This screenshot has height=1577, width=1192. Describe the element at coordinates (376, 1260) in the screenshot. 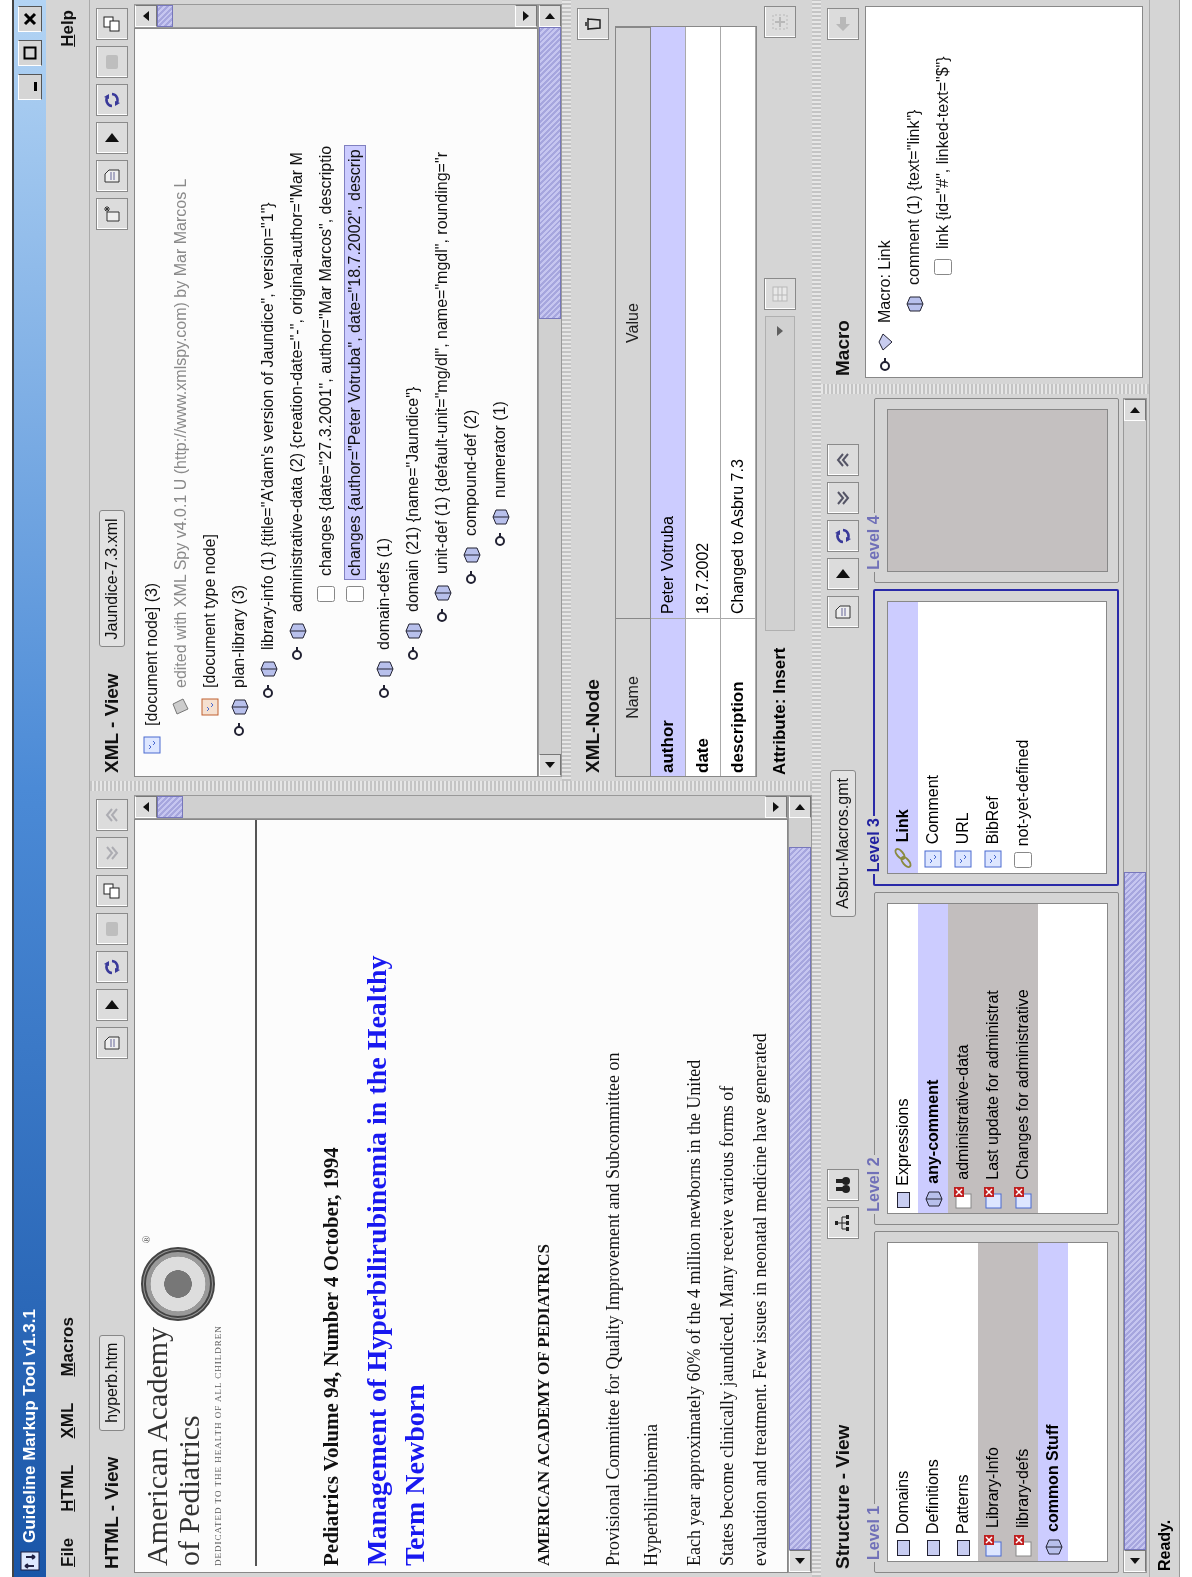

I see `document-title: Management of Hyperbilirubinemia in the Healthy` at that location.